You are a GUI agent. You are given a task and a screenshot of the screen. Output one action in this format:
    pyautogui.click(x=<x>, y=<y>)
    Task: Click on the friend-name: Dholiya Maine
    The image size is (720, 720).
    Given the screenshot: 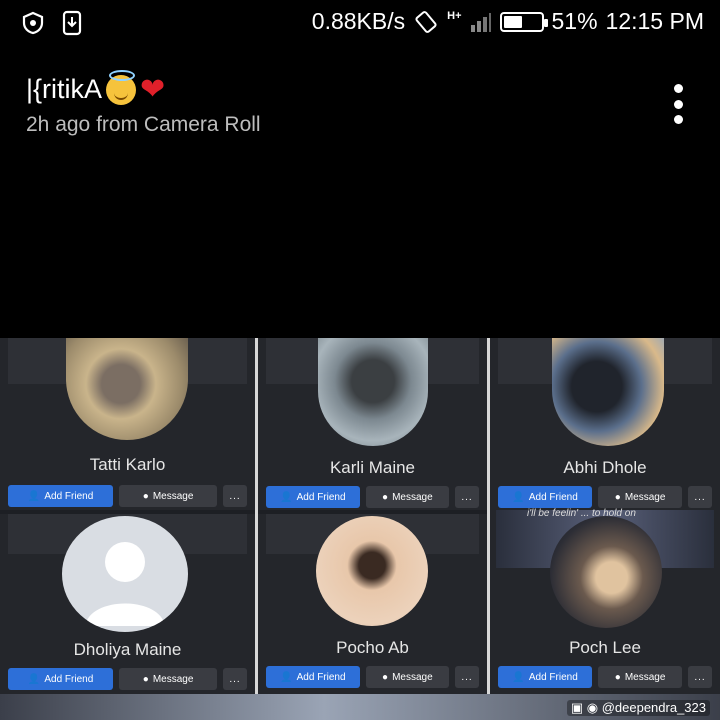 What is the action you would take?
    pyautogui.click(x=127, y=649)
    